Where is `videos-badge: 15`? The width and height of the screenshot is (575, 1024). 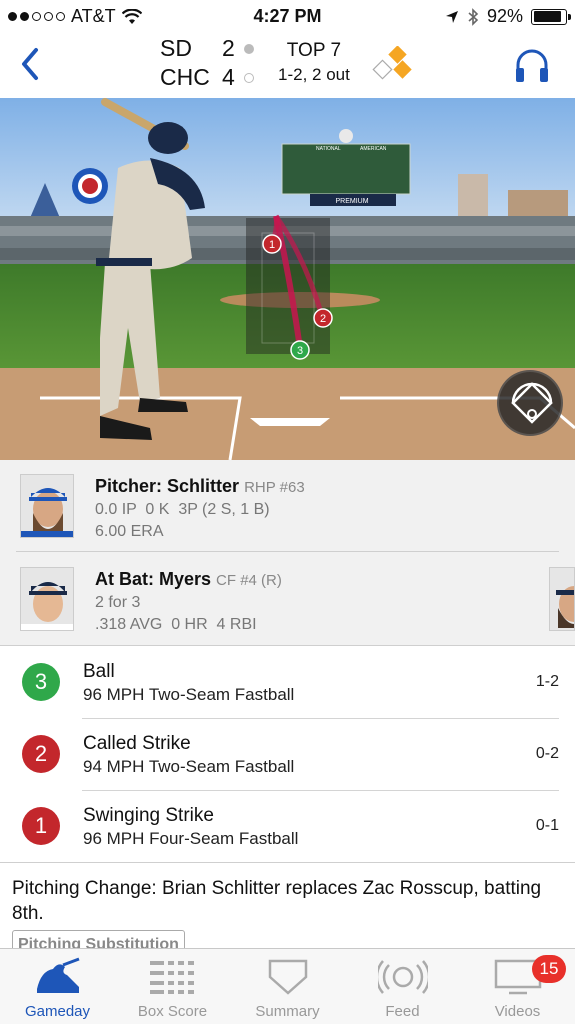 videos-badge: 15 is located at coordinates (549, 969).